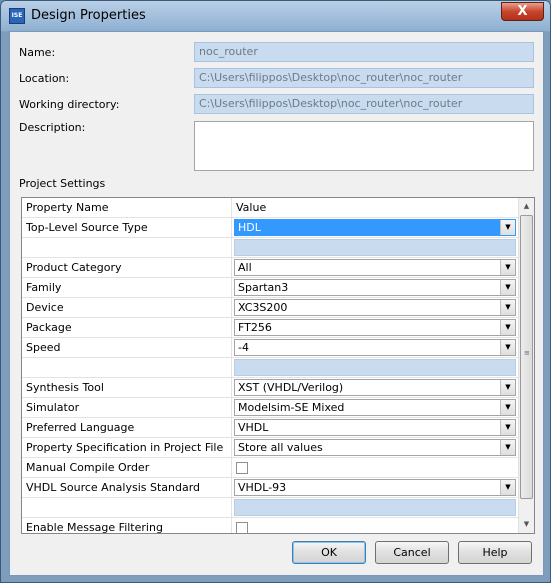  I want to click on dropdown-value: VHDL, so click(253, 427).